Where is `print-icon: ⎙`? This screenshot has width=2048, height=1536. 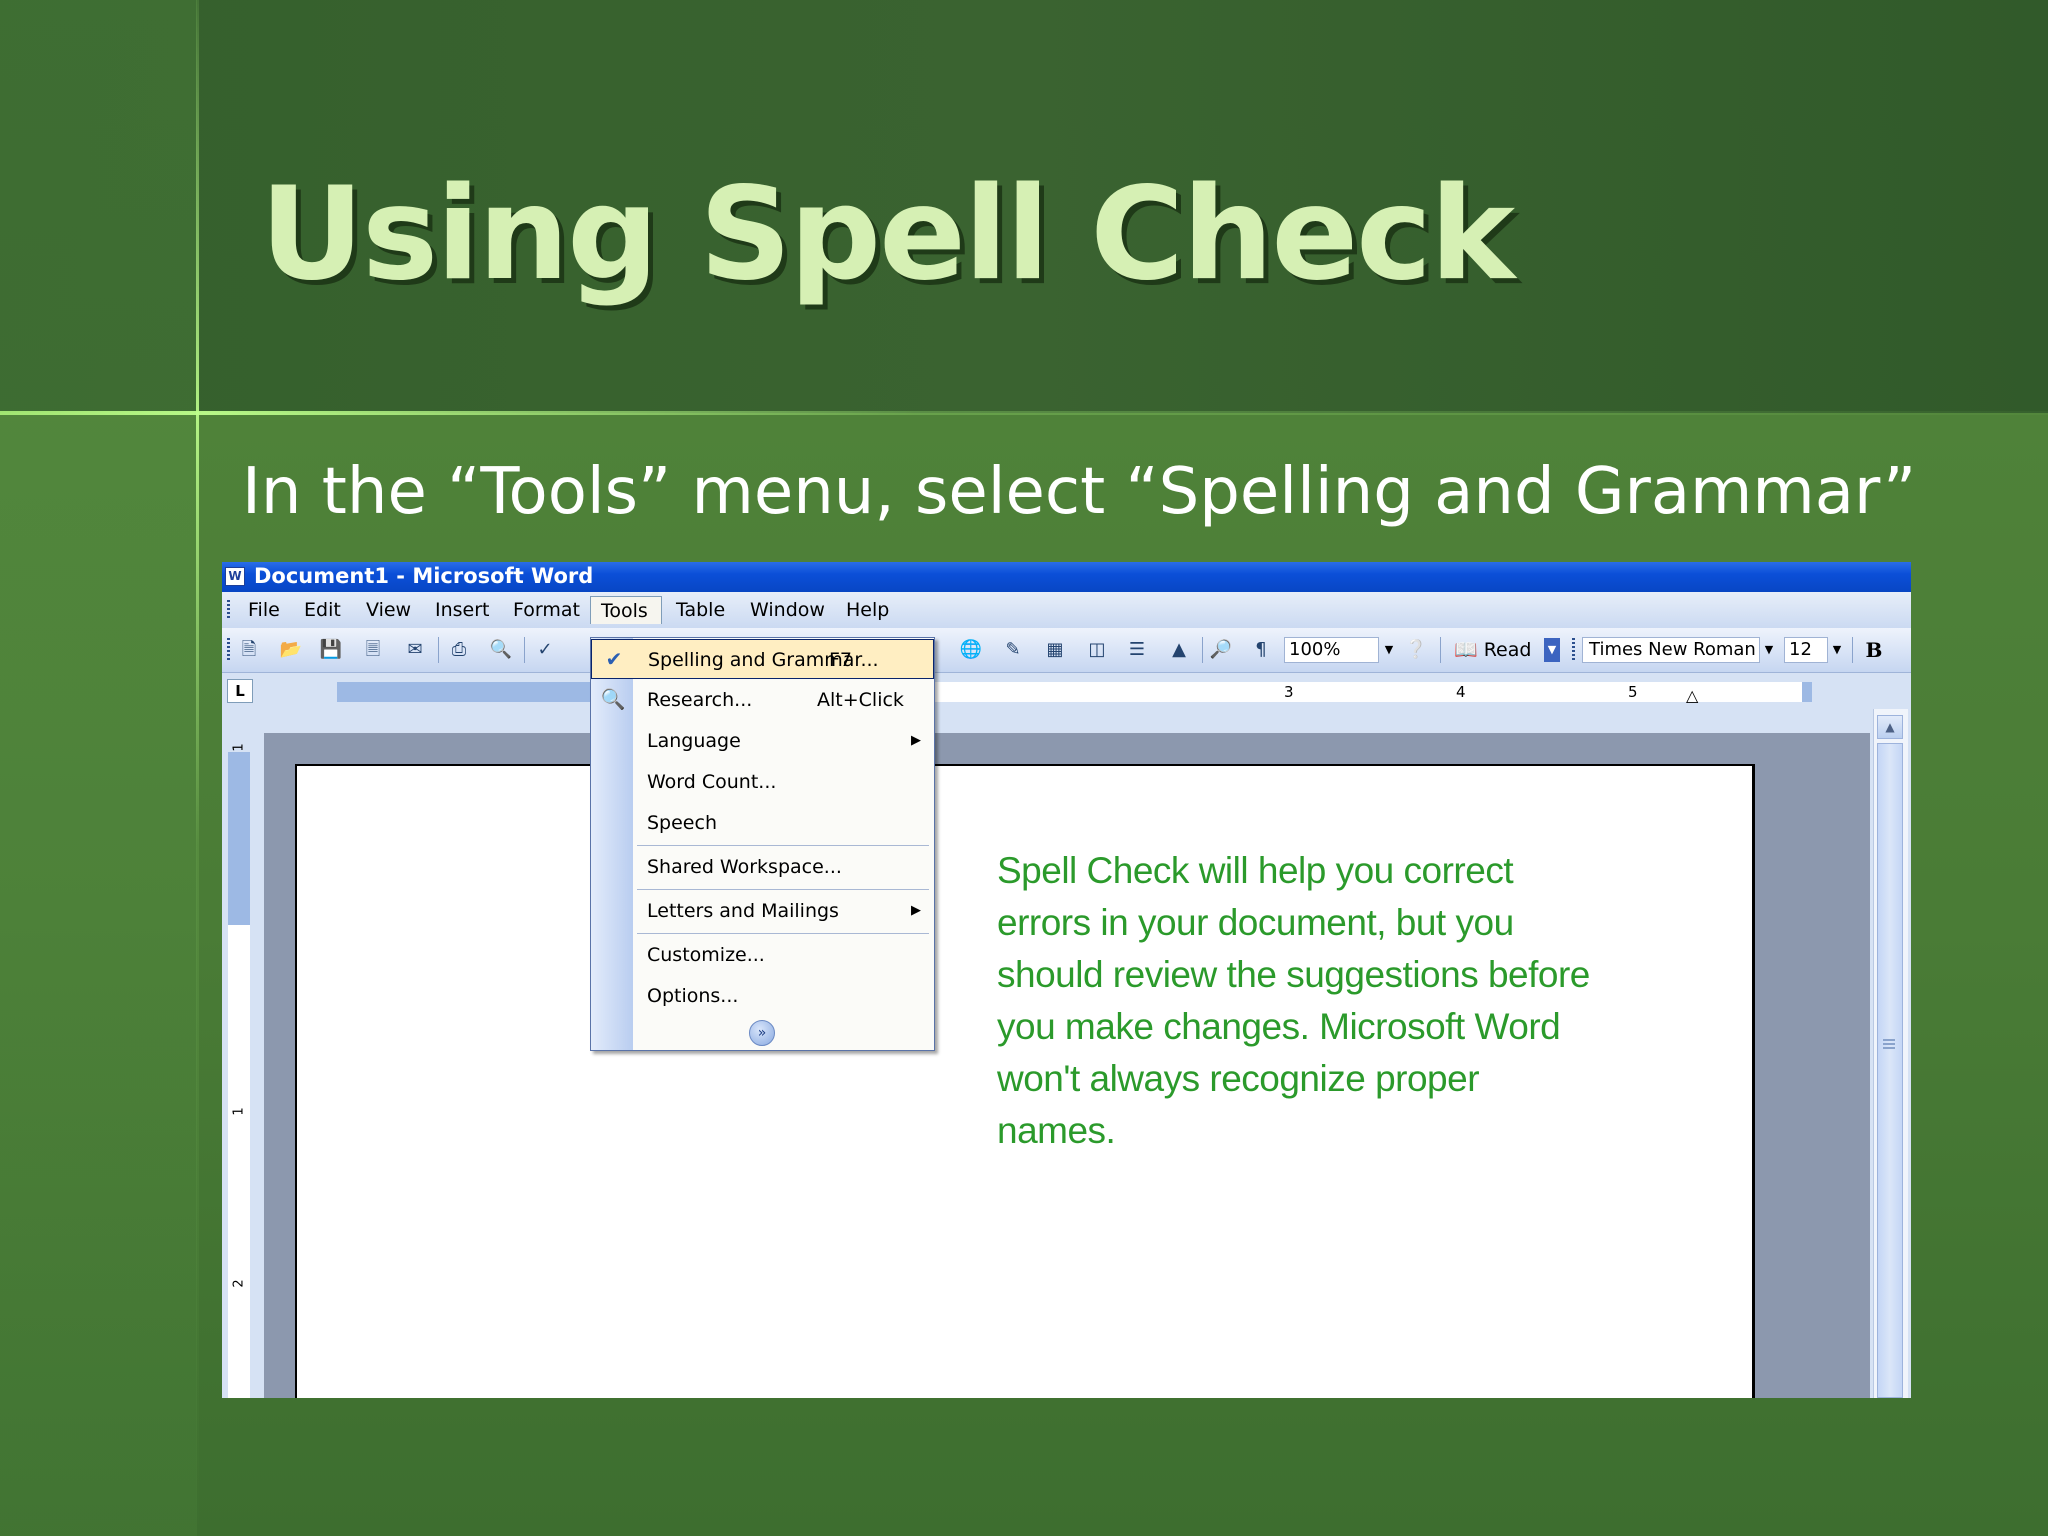
print-icon: ⎙ is located at coordinates (459, 650).